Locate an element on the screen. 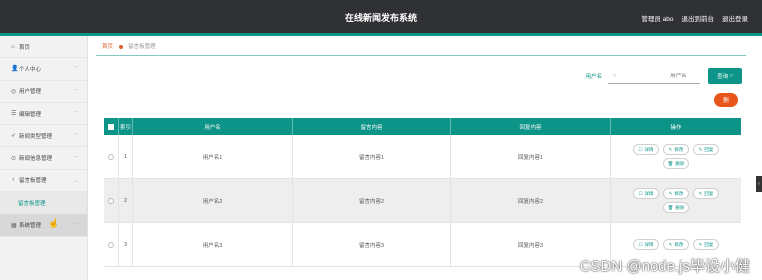 Image resolution: width=762 pixels, height=280 pixels. header-message: 留言内容 is located at coordinates (372, 126).